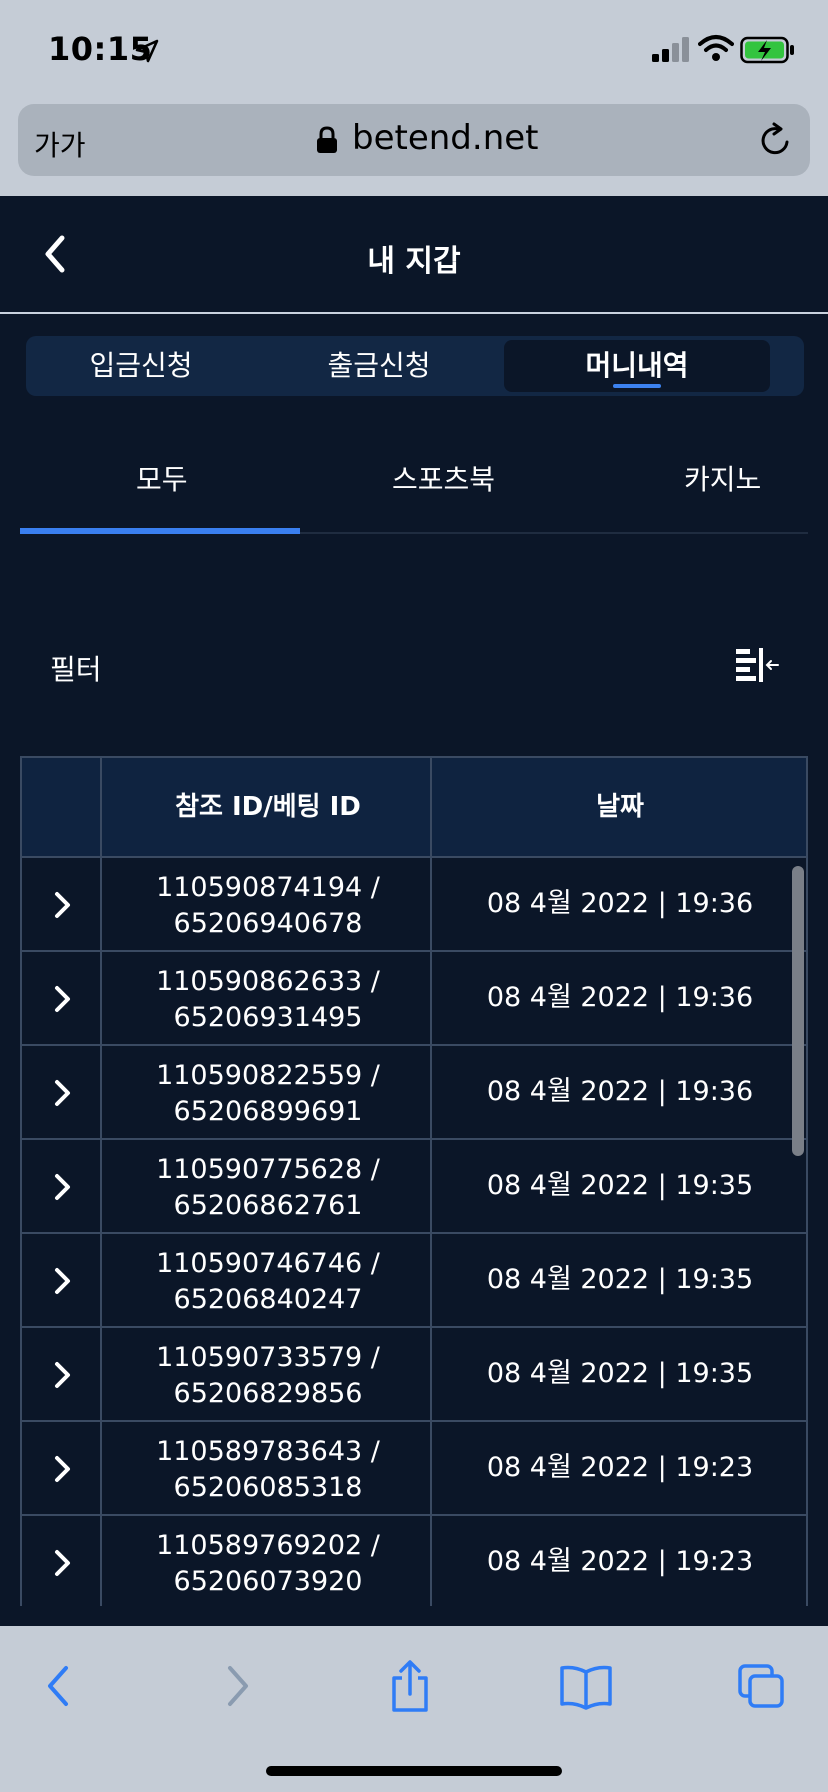  I want to click on location-arrow-icon, so click(147, 51).